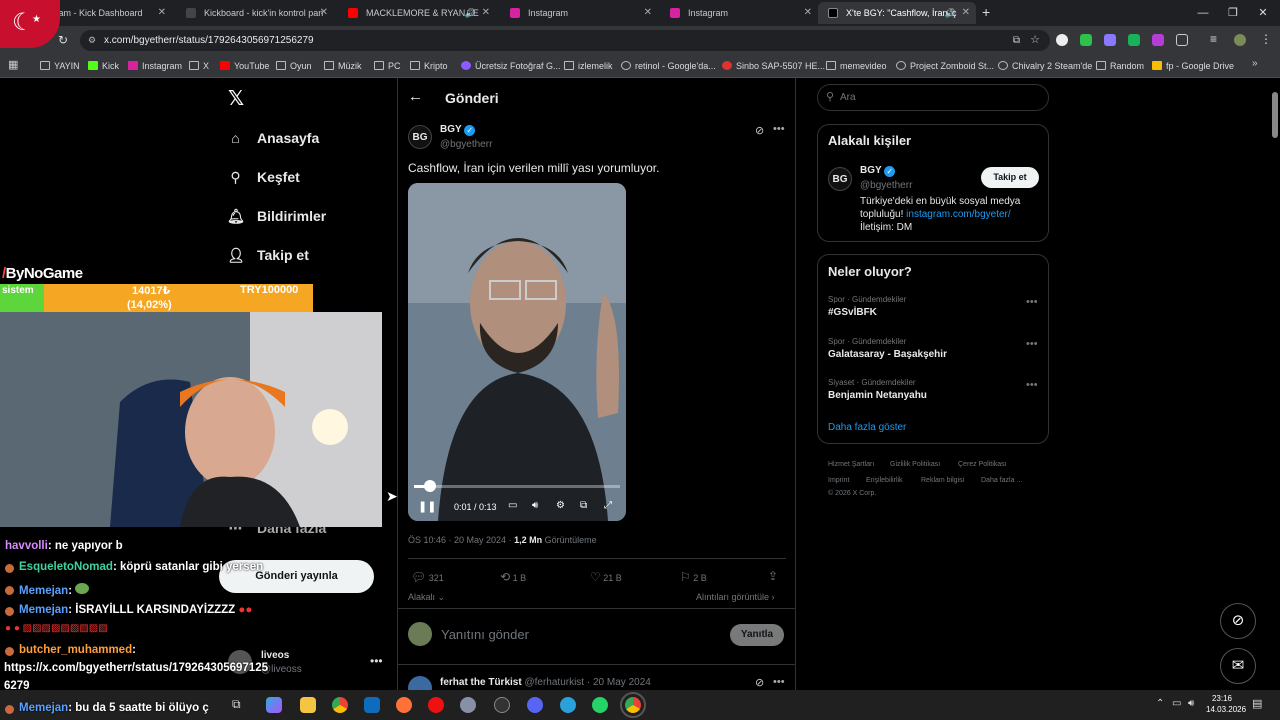  Describe the element at coordinates (1182, 40) in the screenshot. I see `puzzle-icon` at that location.